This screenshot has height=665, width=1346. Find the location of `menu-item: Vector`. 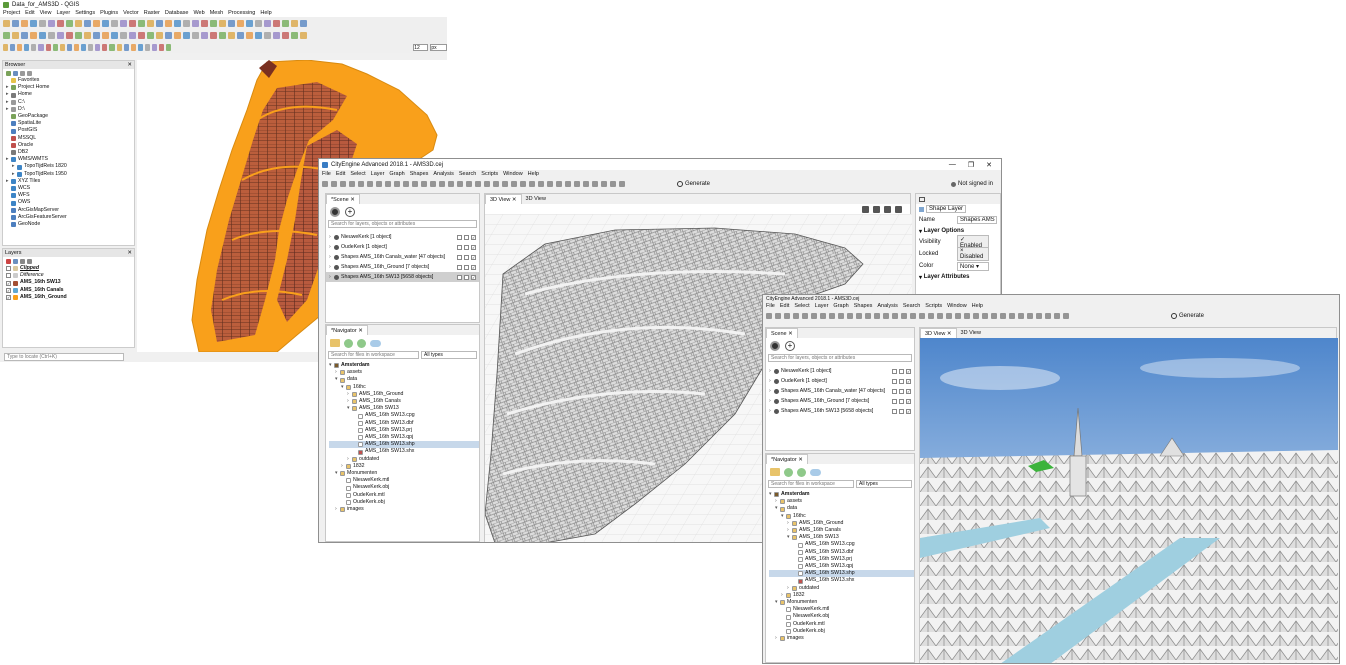

menu-item: Vector is located at coordinates (131, 13).